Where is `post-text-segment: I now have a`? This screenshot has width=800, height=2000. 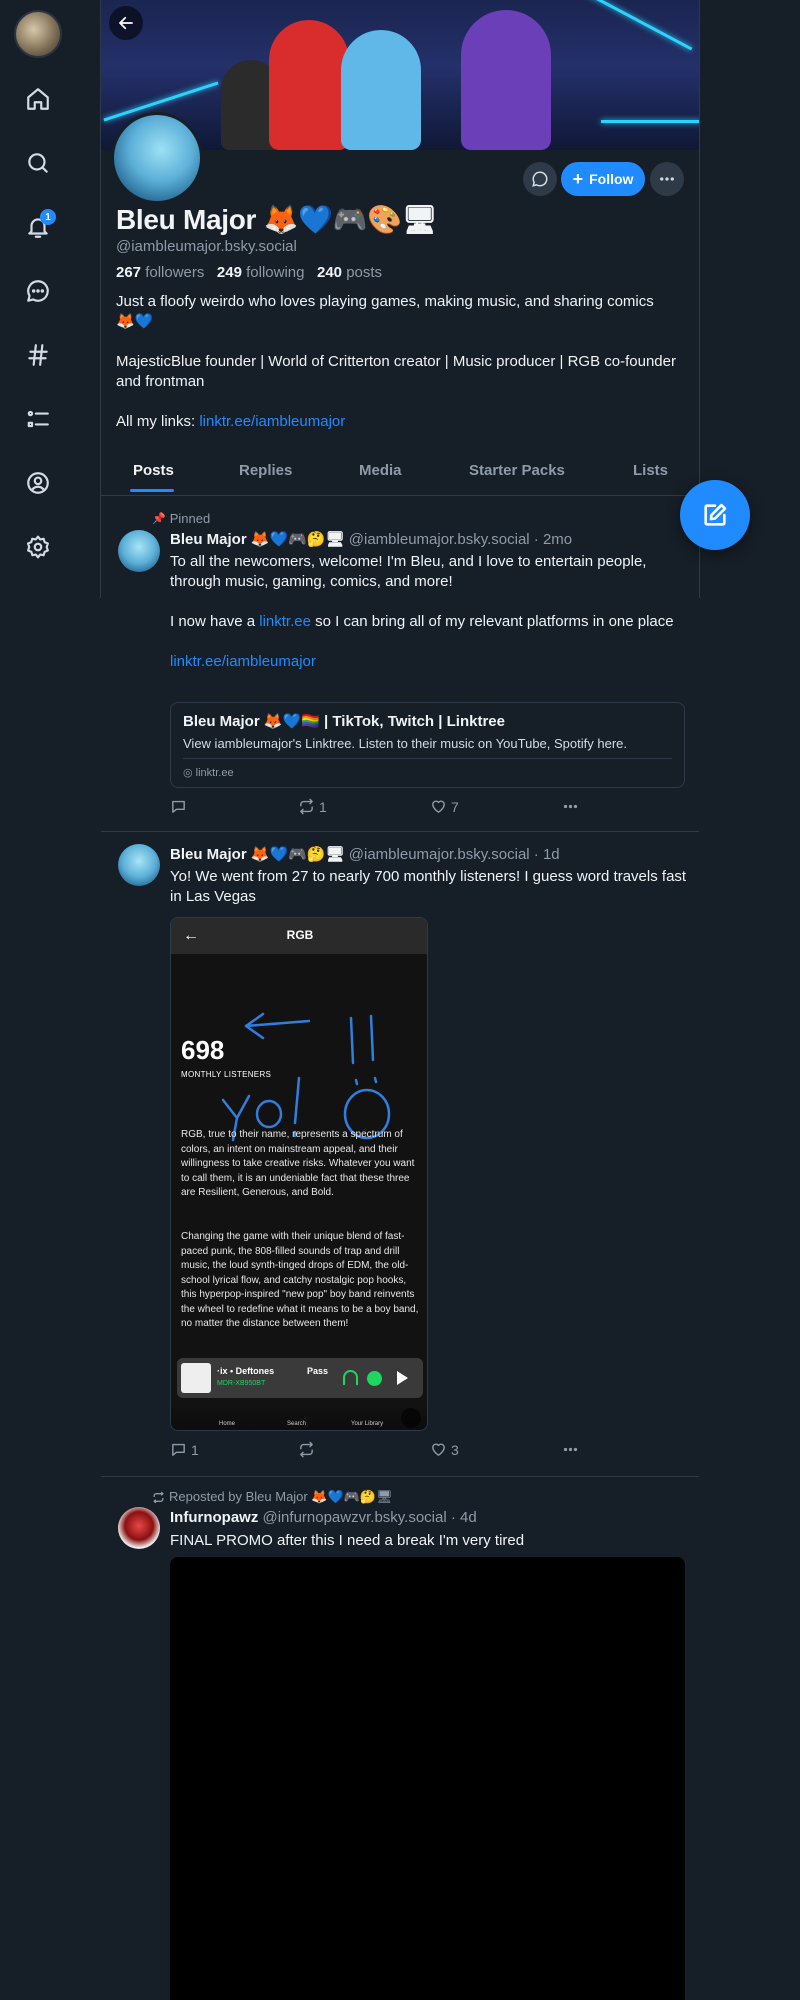 post-text-segment: I now have a is located at coordinates (215, 621).